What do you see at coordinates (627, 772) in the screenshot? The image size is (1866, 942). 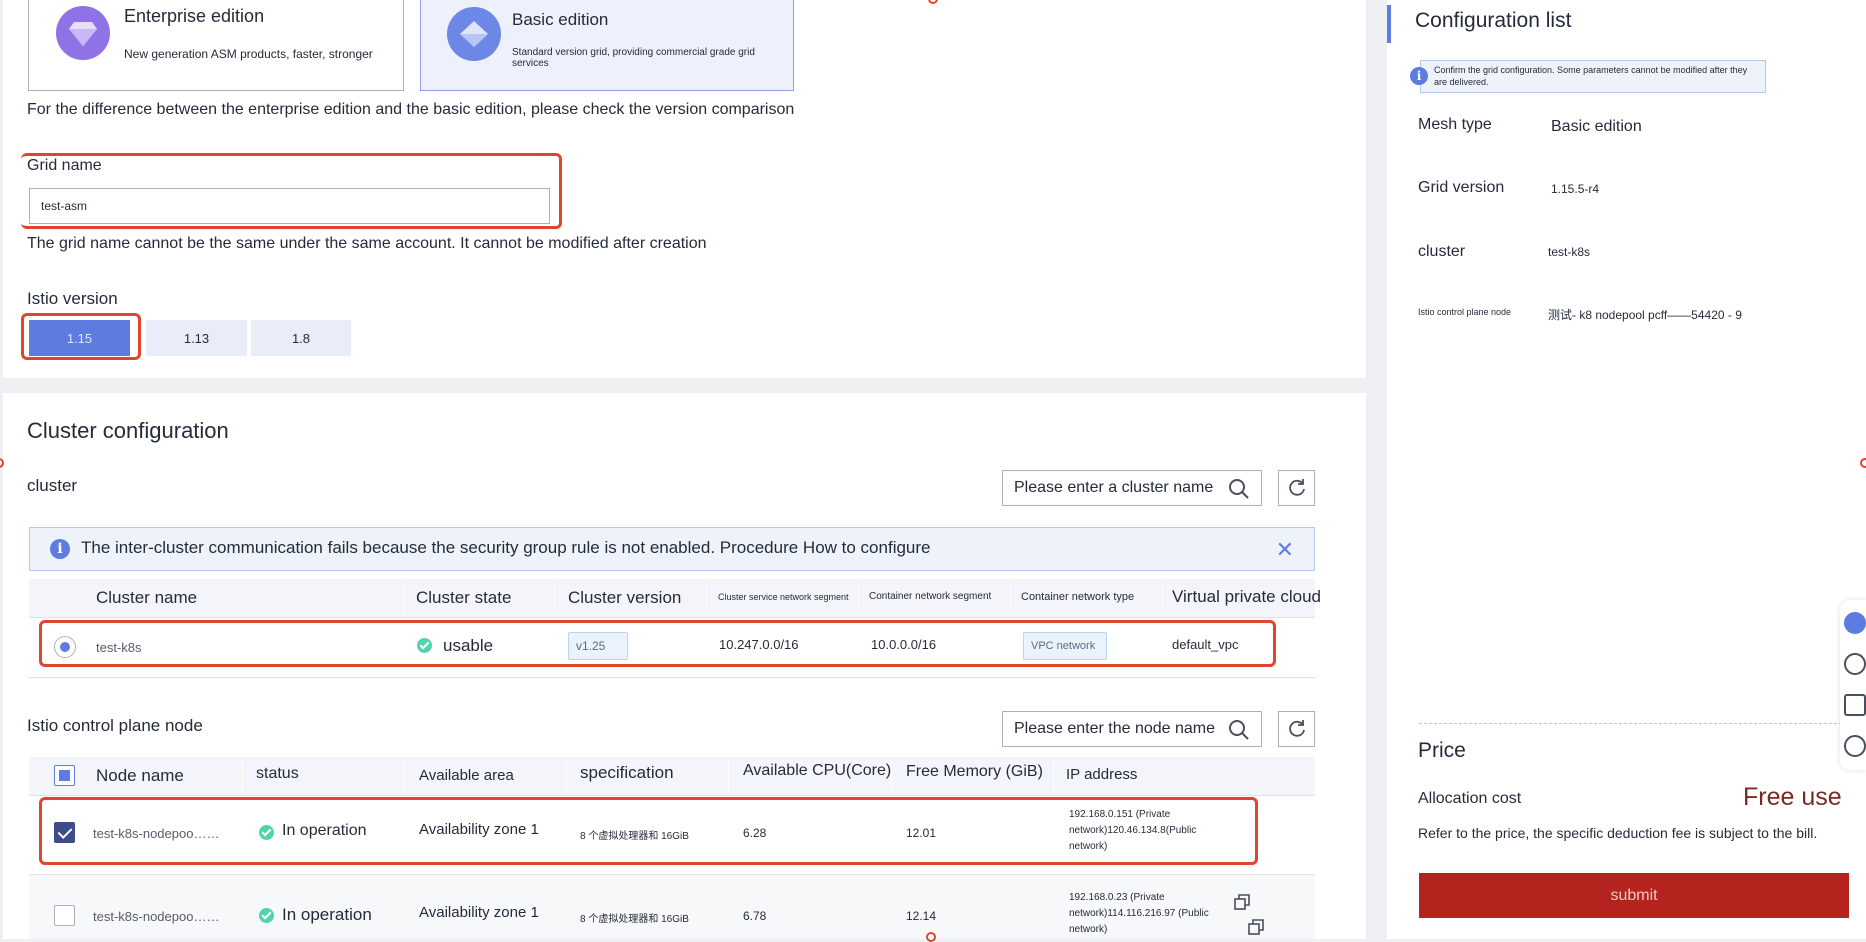 I see `col-header: specification` at bounding box center [627, 772].